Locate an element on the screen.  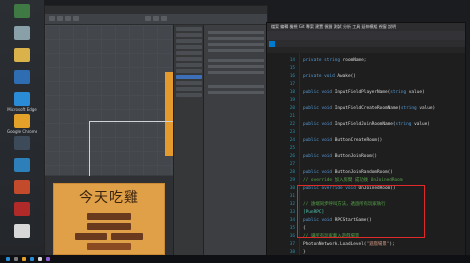
vs-tab-strip is located at coordinates (366, 43).